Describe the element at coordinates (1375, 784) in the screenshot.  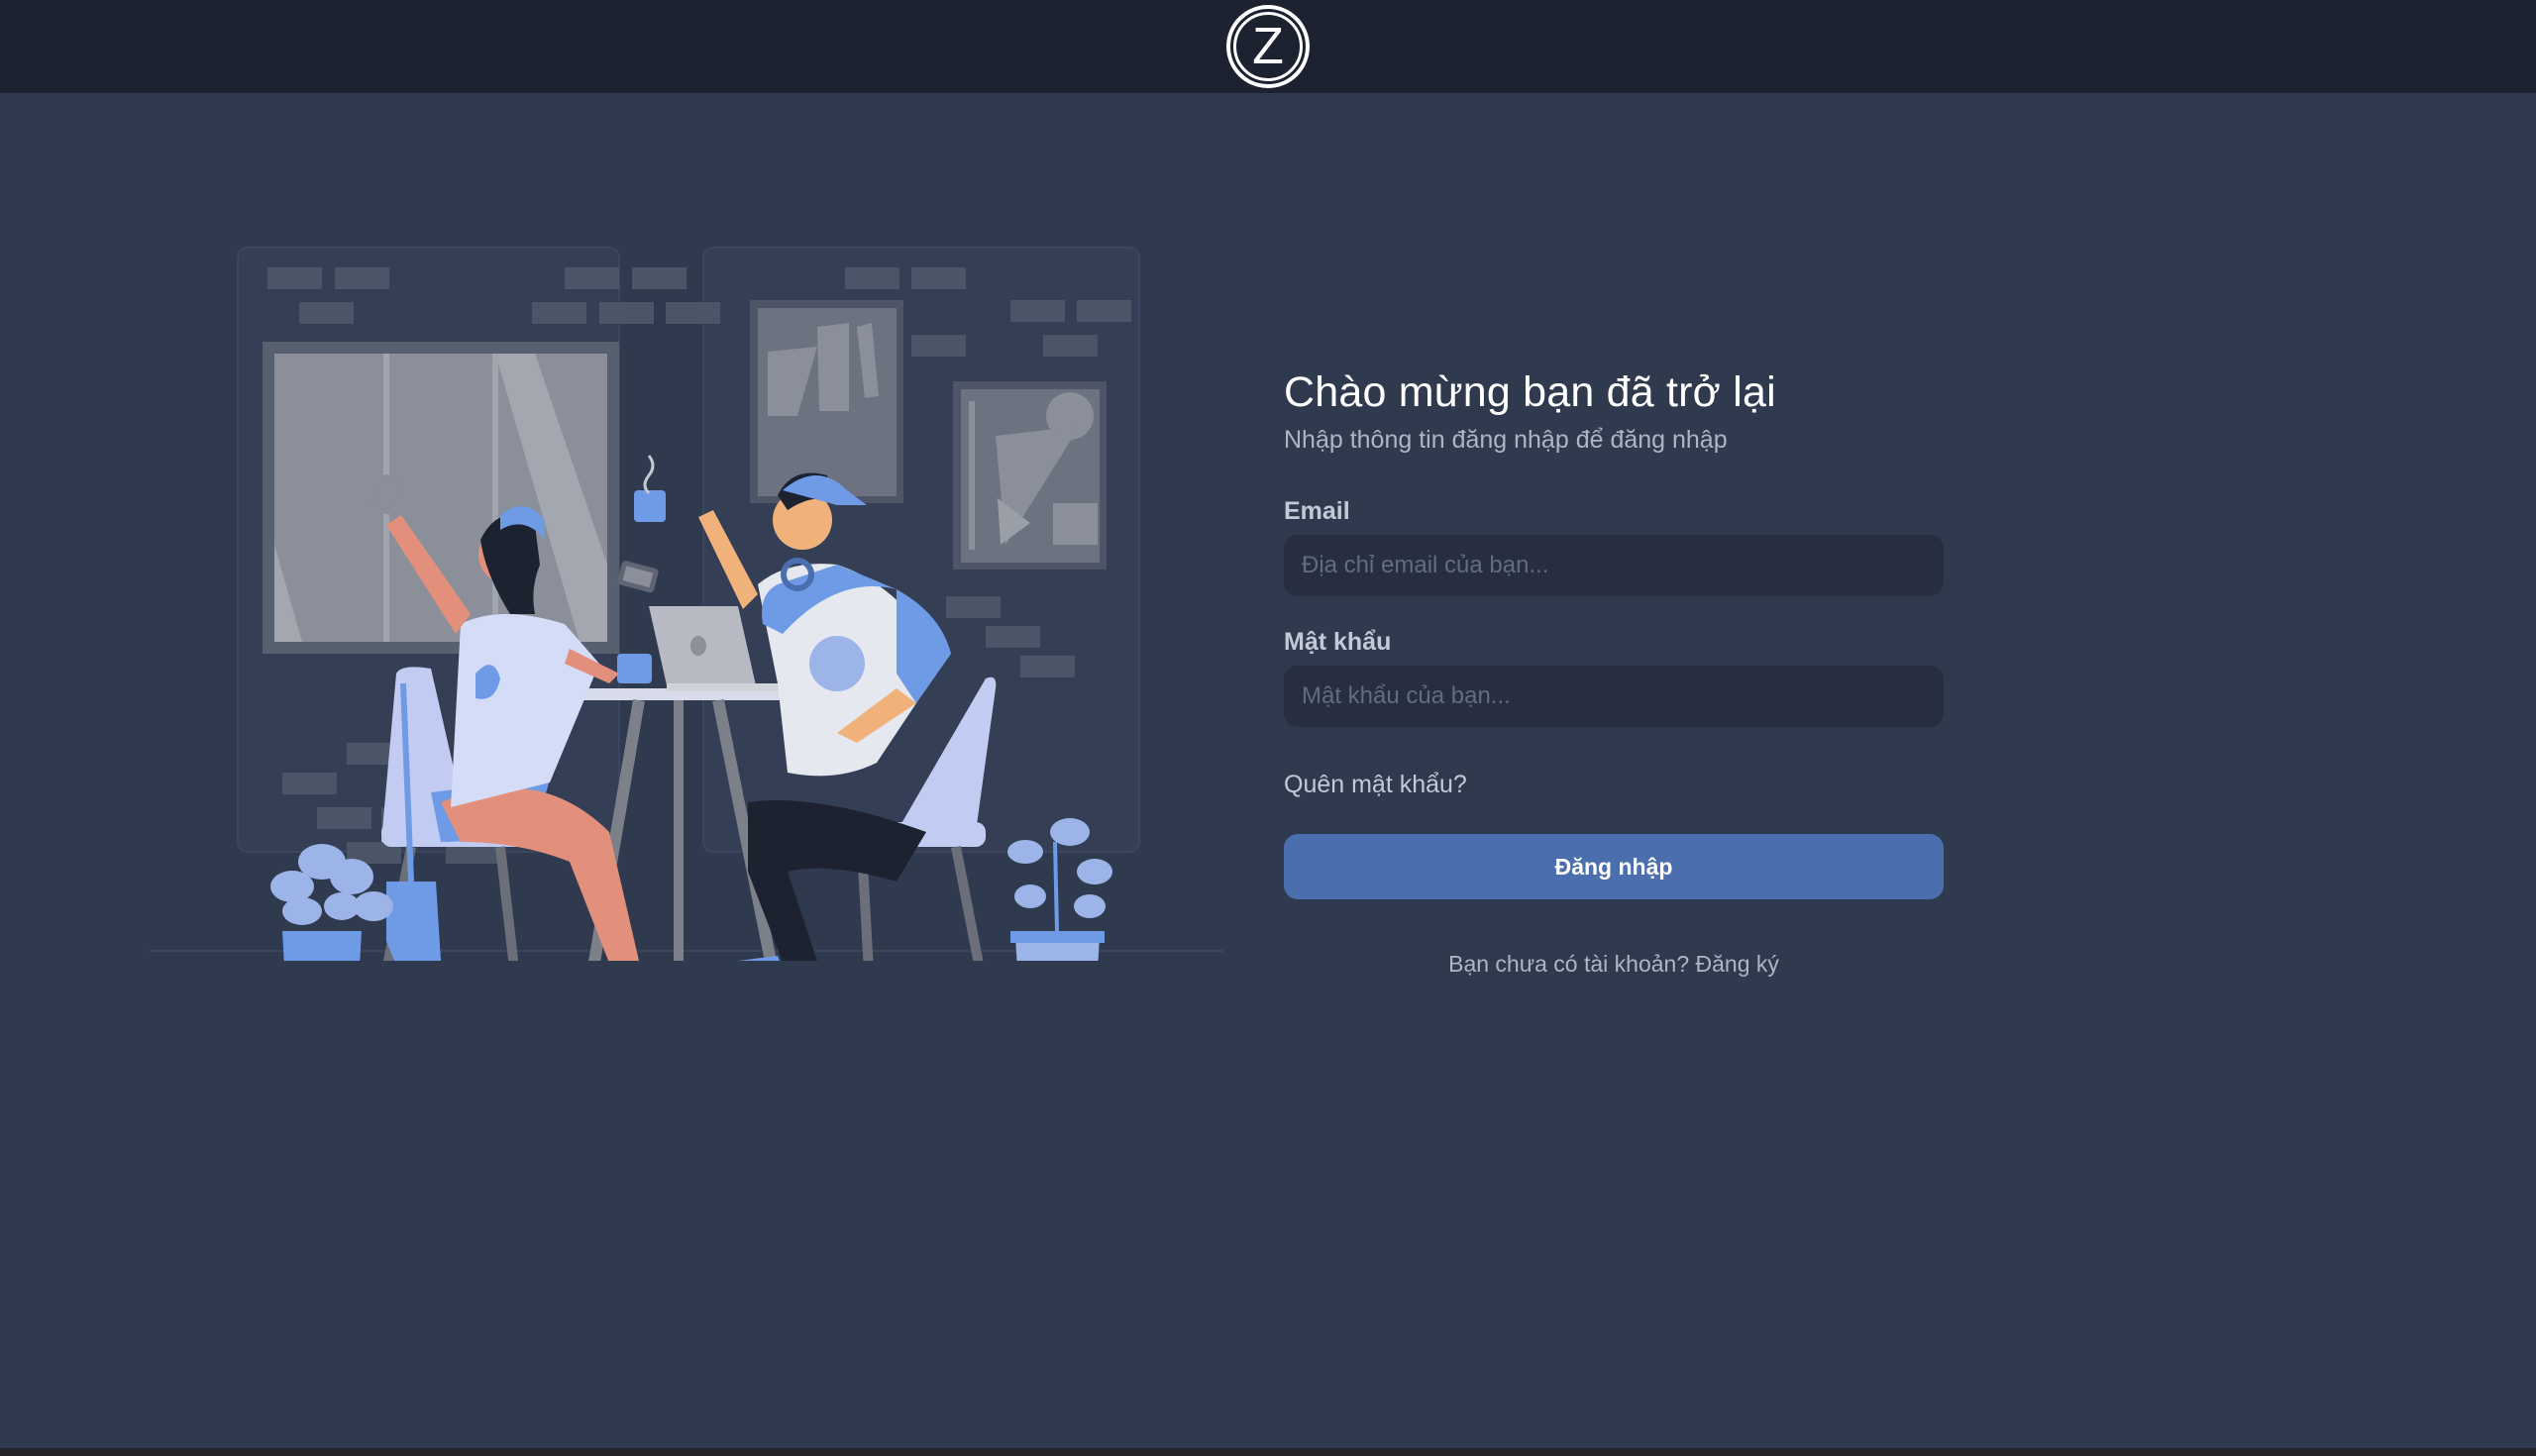
I see `forgot-password-link: Quên mật khẩu?` at that location.